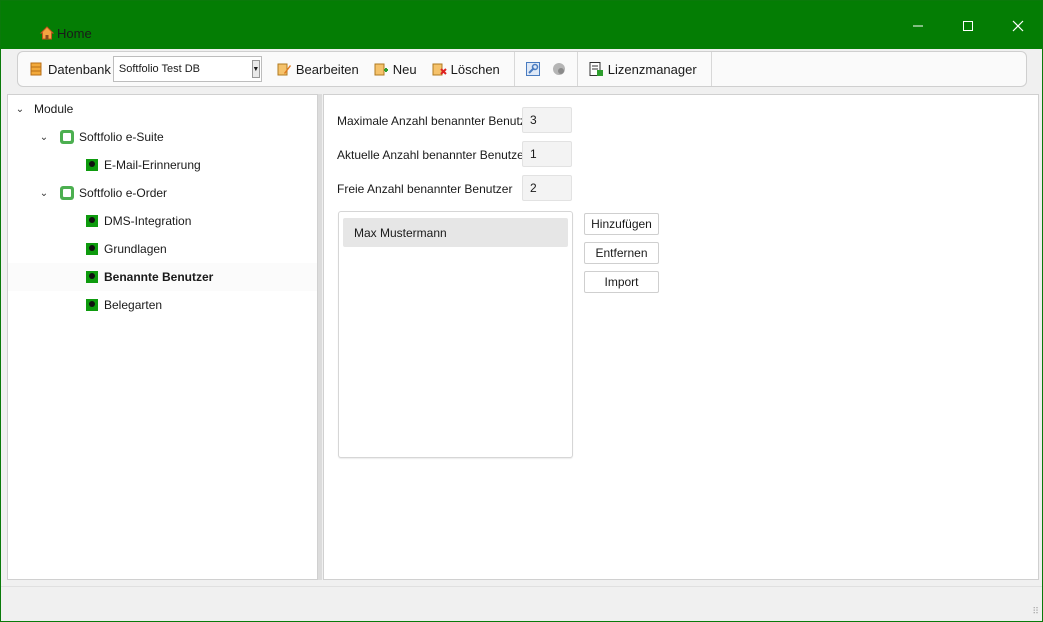  I want to click on close-button, so click(1018, 26).